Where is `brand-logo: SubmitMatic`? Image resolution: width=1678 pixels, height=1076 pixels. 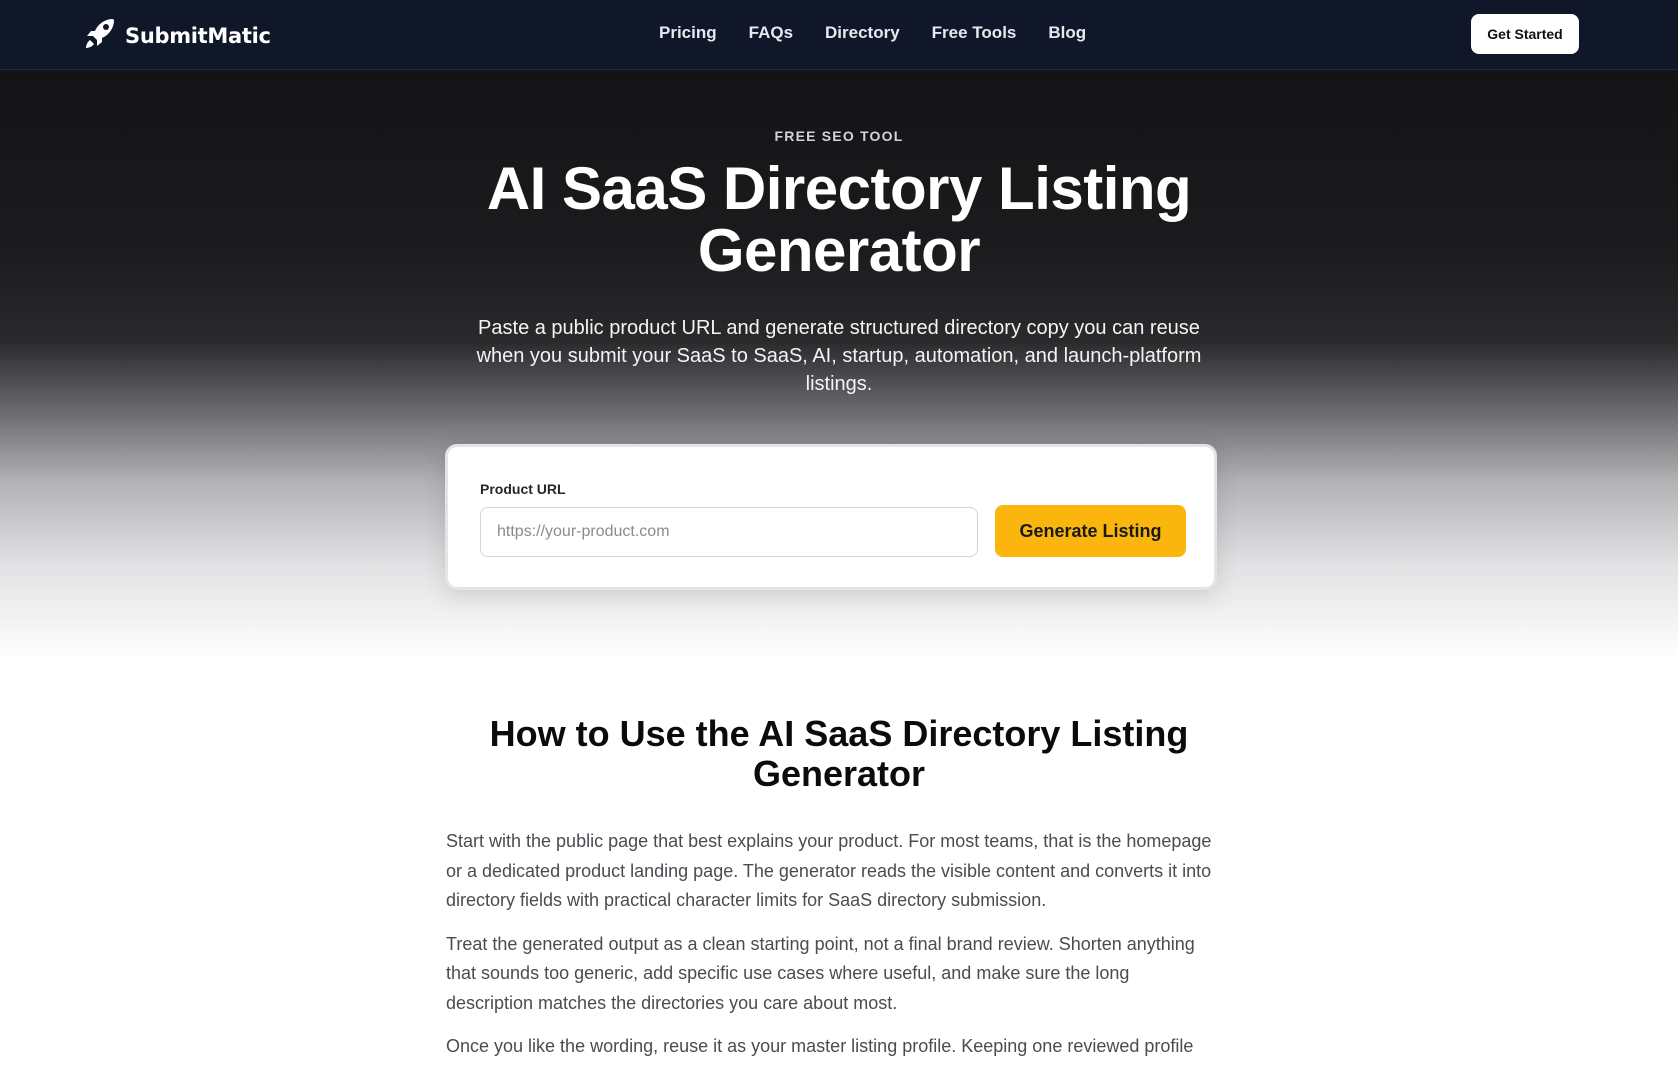
brand-logo: SubmitMatic is located at coordinates (177, 35).